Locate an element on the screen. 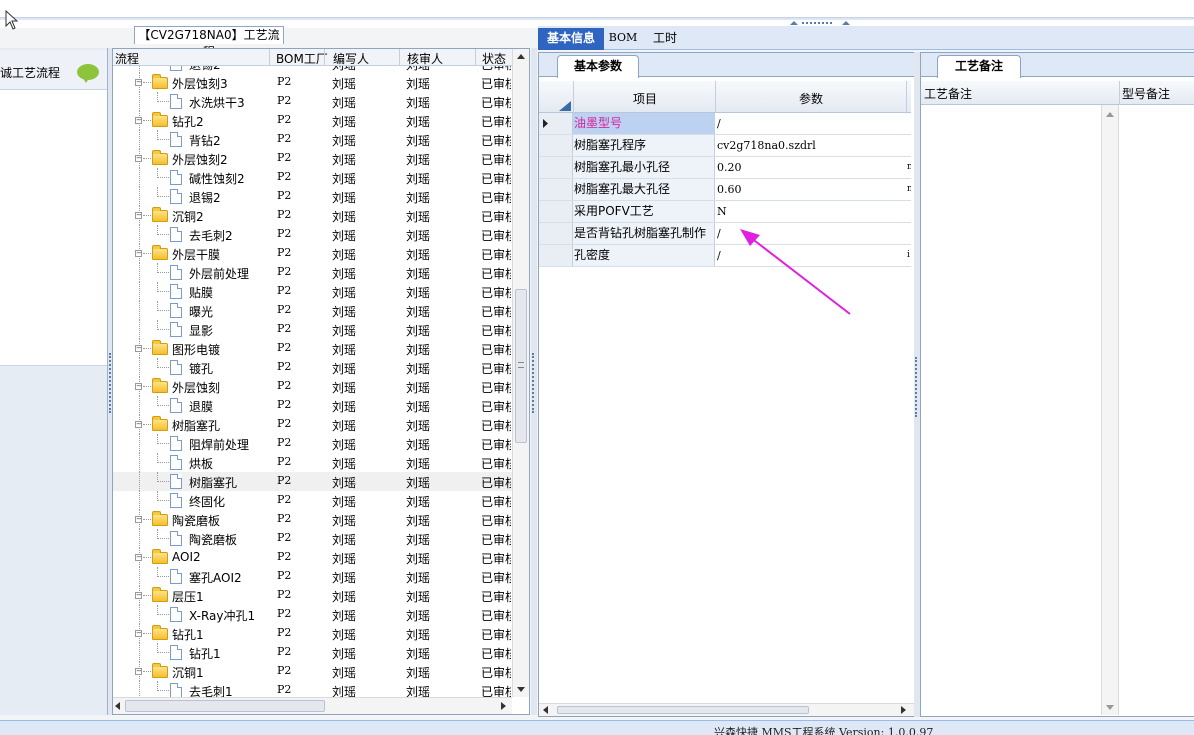  tree-step-row: 塞孔AOI2 P2 刘瑶 刘瑶 已审核 is located at coordinates (313, 576).